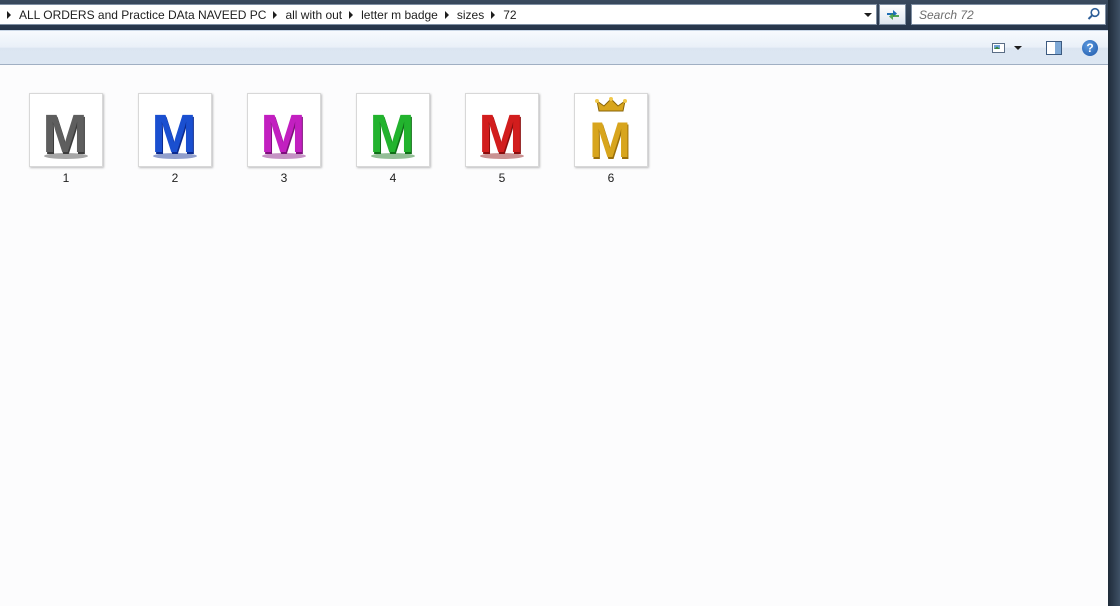 The height and width of the screenshot is (606, 1120). Describe the element at coordinates (1007, 48) in the screenshot. I see `change-view-button` at that location.